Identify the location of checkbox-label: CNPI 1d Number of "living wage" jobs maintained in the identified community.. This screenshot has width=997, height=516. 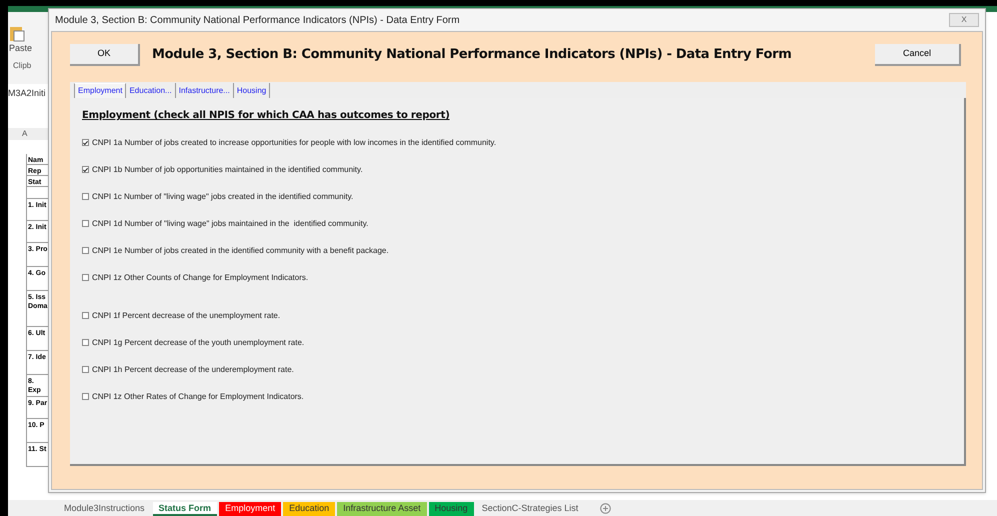
(230, 224).